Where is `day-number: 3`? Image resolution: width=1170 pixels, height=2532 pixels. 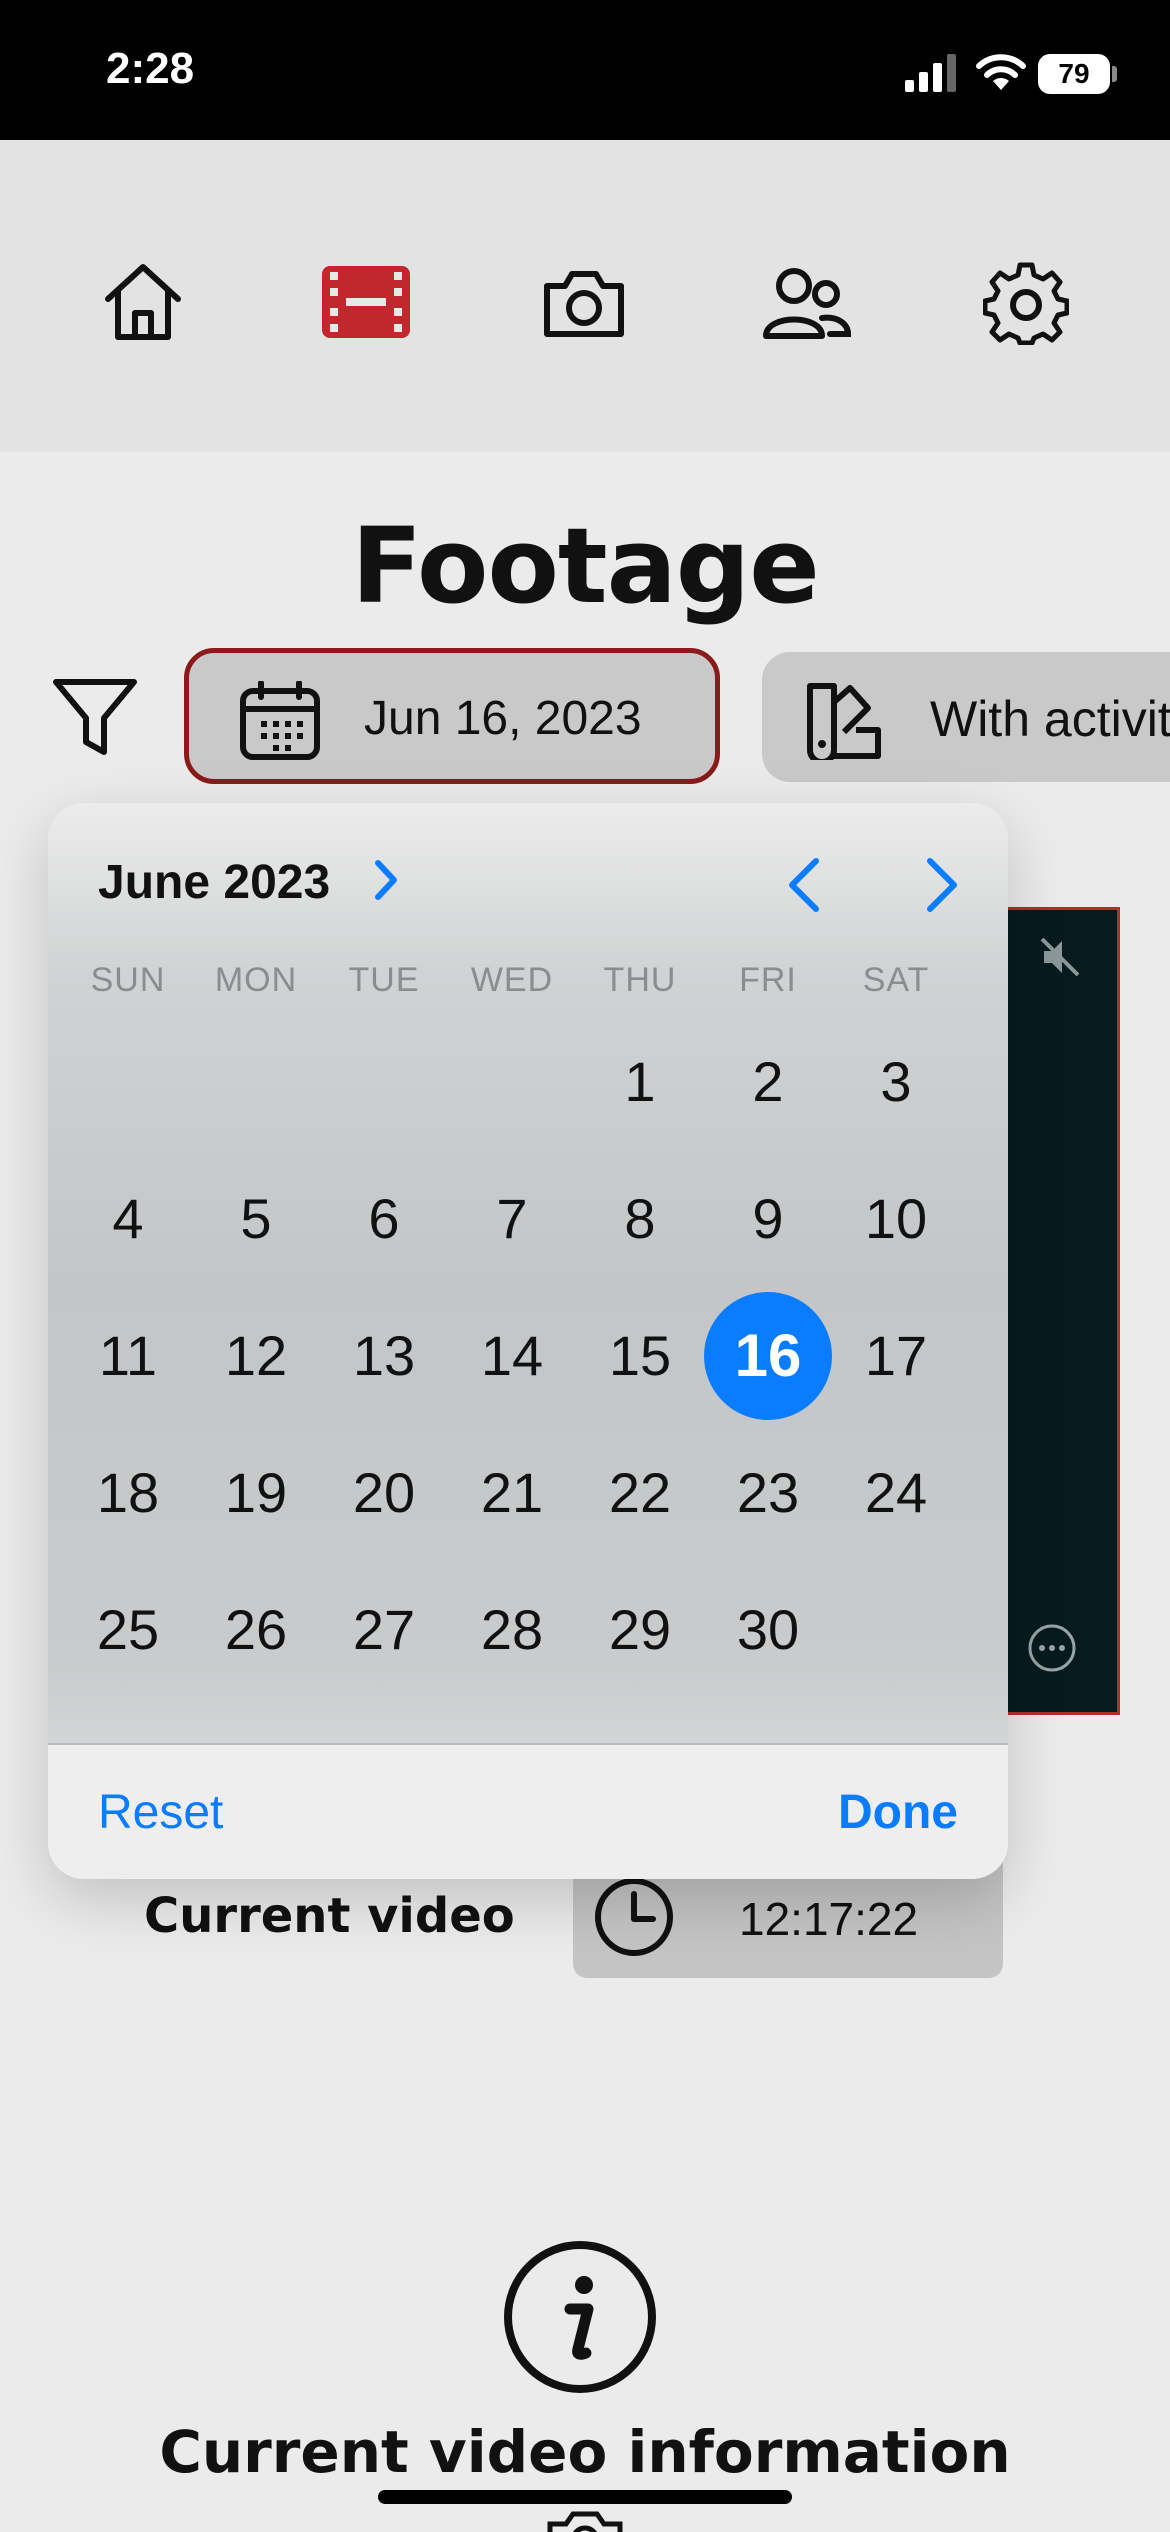 day-number: 3 is located at coordinates (896, 1081).